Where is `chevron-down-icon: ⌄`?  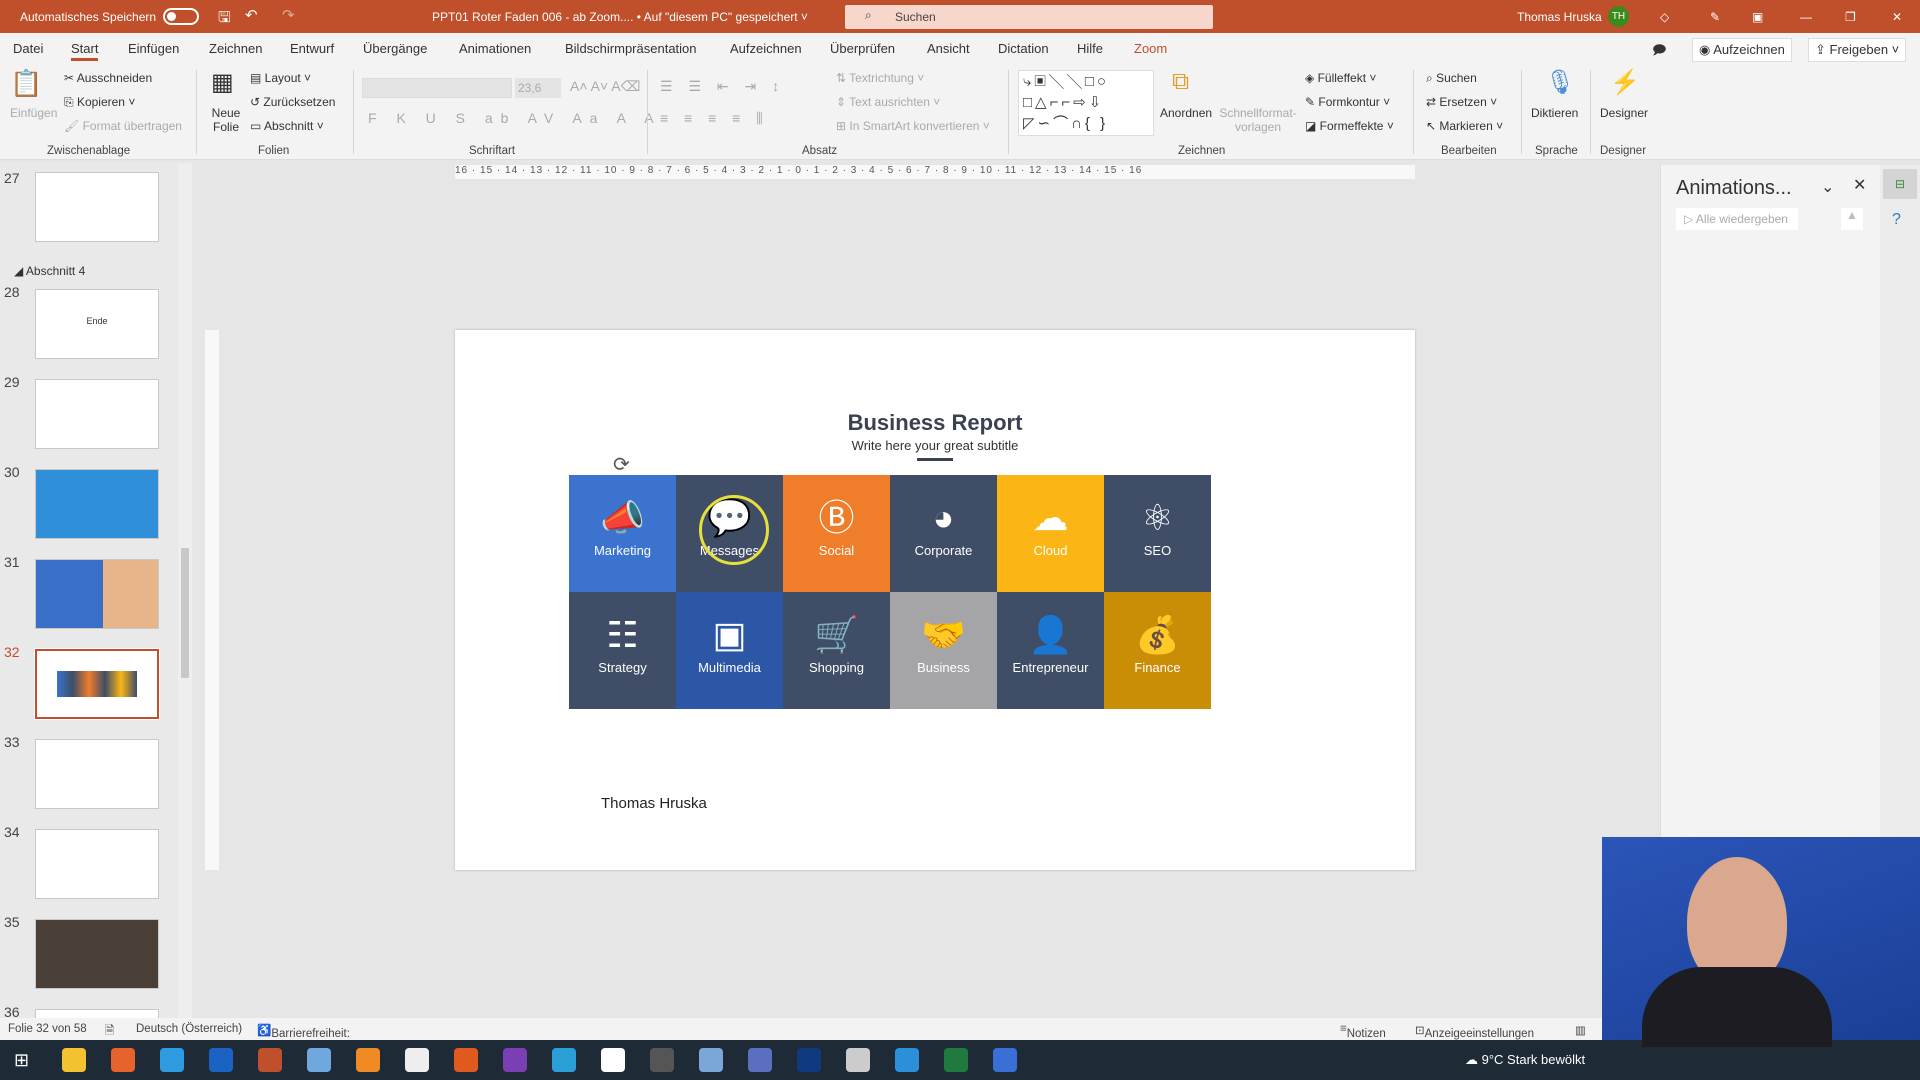
chevron-down-icon: ⌄ is located at coordinates (1827, 187).